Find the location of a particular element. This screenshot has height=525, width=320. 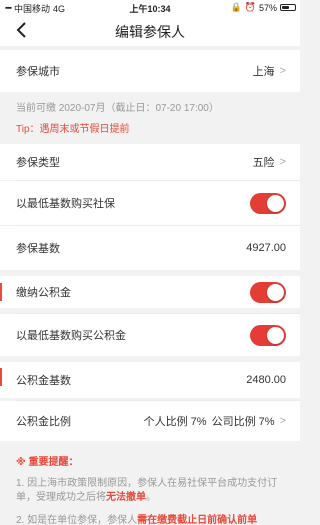

battery-icon is located at coordinates (288, 7).